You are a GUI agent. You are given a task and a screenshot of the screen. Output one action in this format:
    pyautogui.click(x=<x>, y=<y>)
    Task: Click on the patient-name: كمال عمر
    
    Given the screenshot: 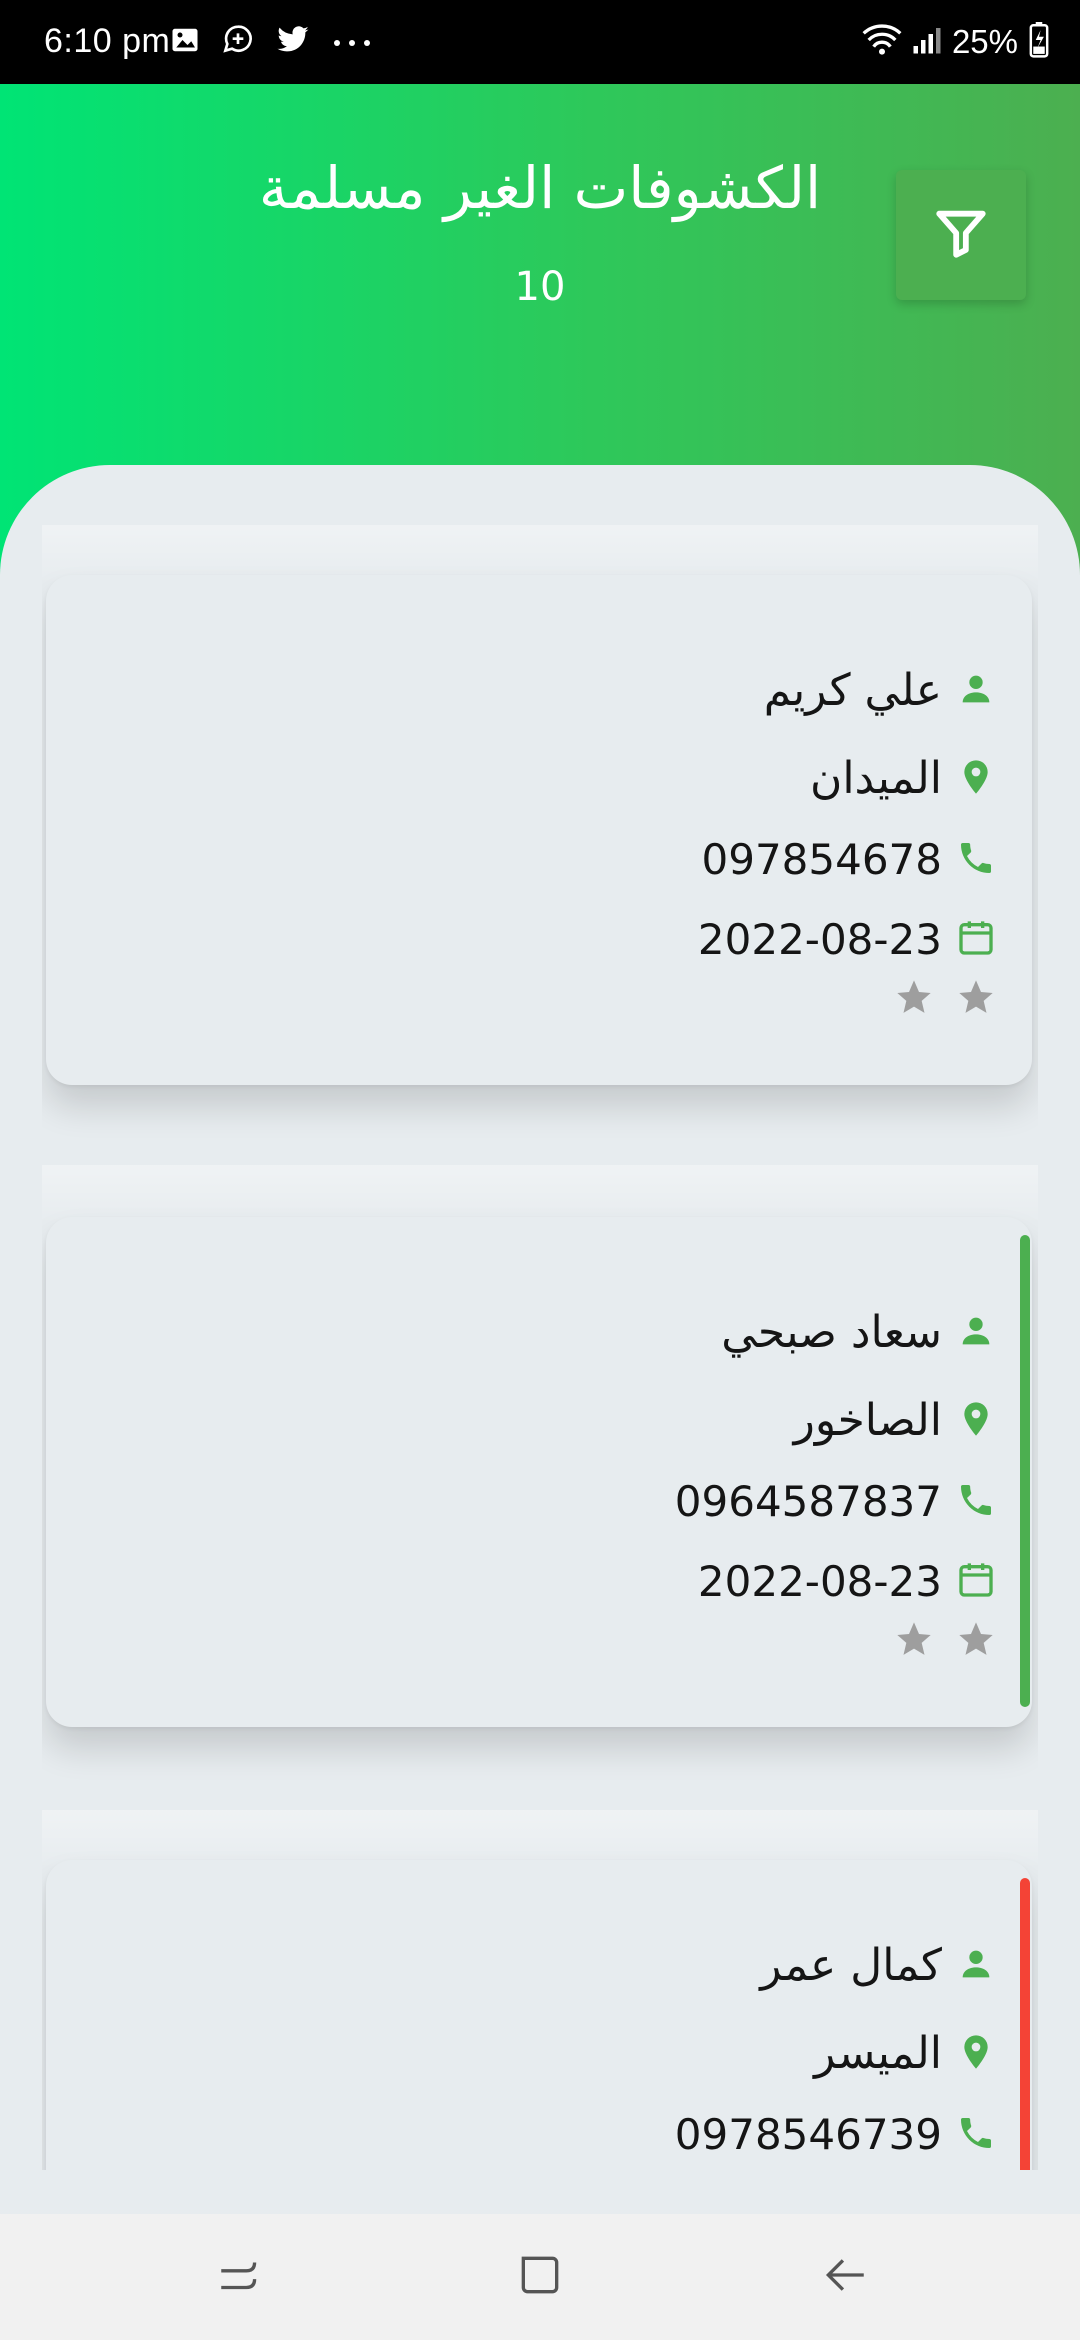 What is the action you would take?
    pyautogui.click(x=851, y=1965)
    